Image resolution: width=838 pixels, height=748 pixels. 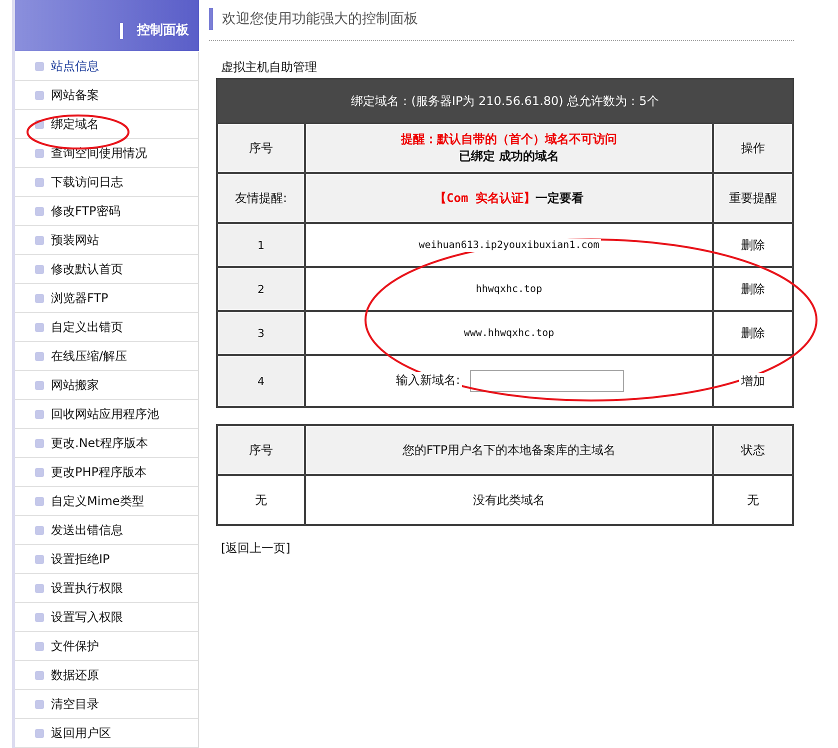 What do you see at coordinates (485, 197) in the screenshot?
I see `notice-link: 【Com 实名认证】` at bounding box center [485, 197].